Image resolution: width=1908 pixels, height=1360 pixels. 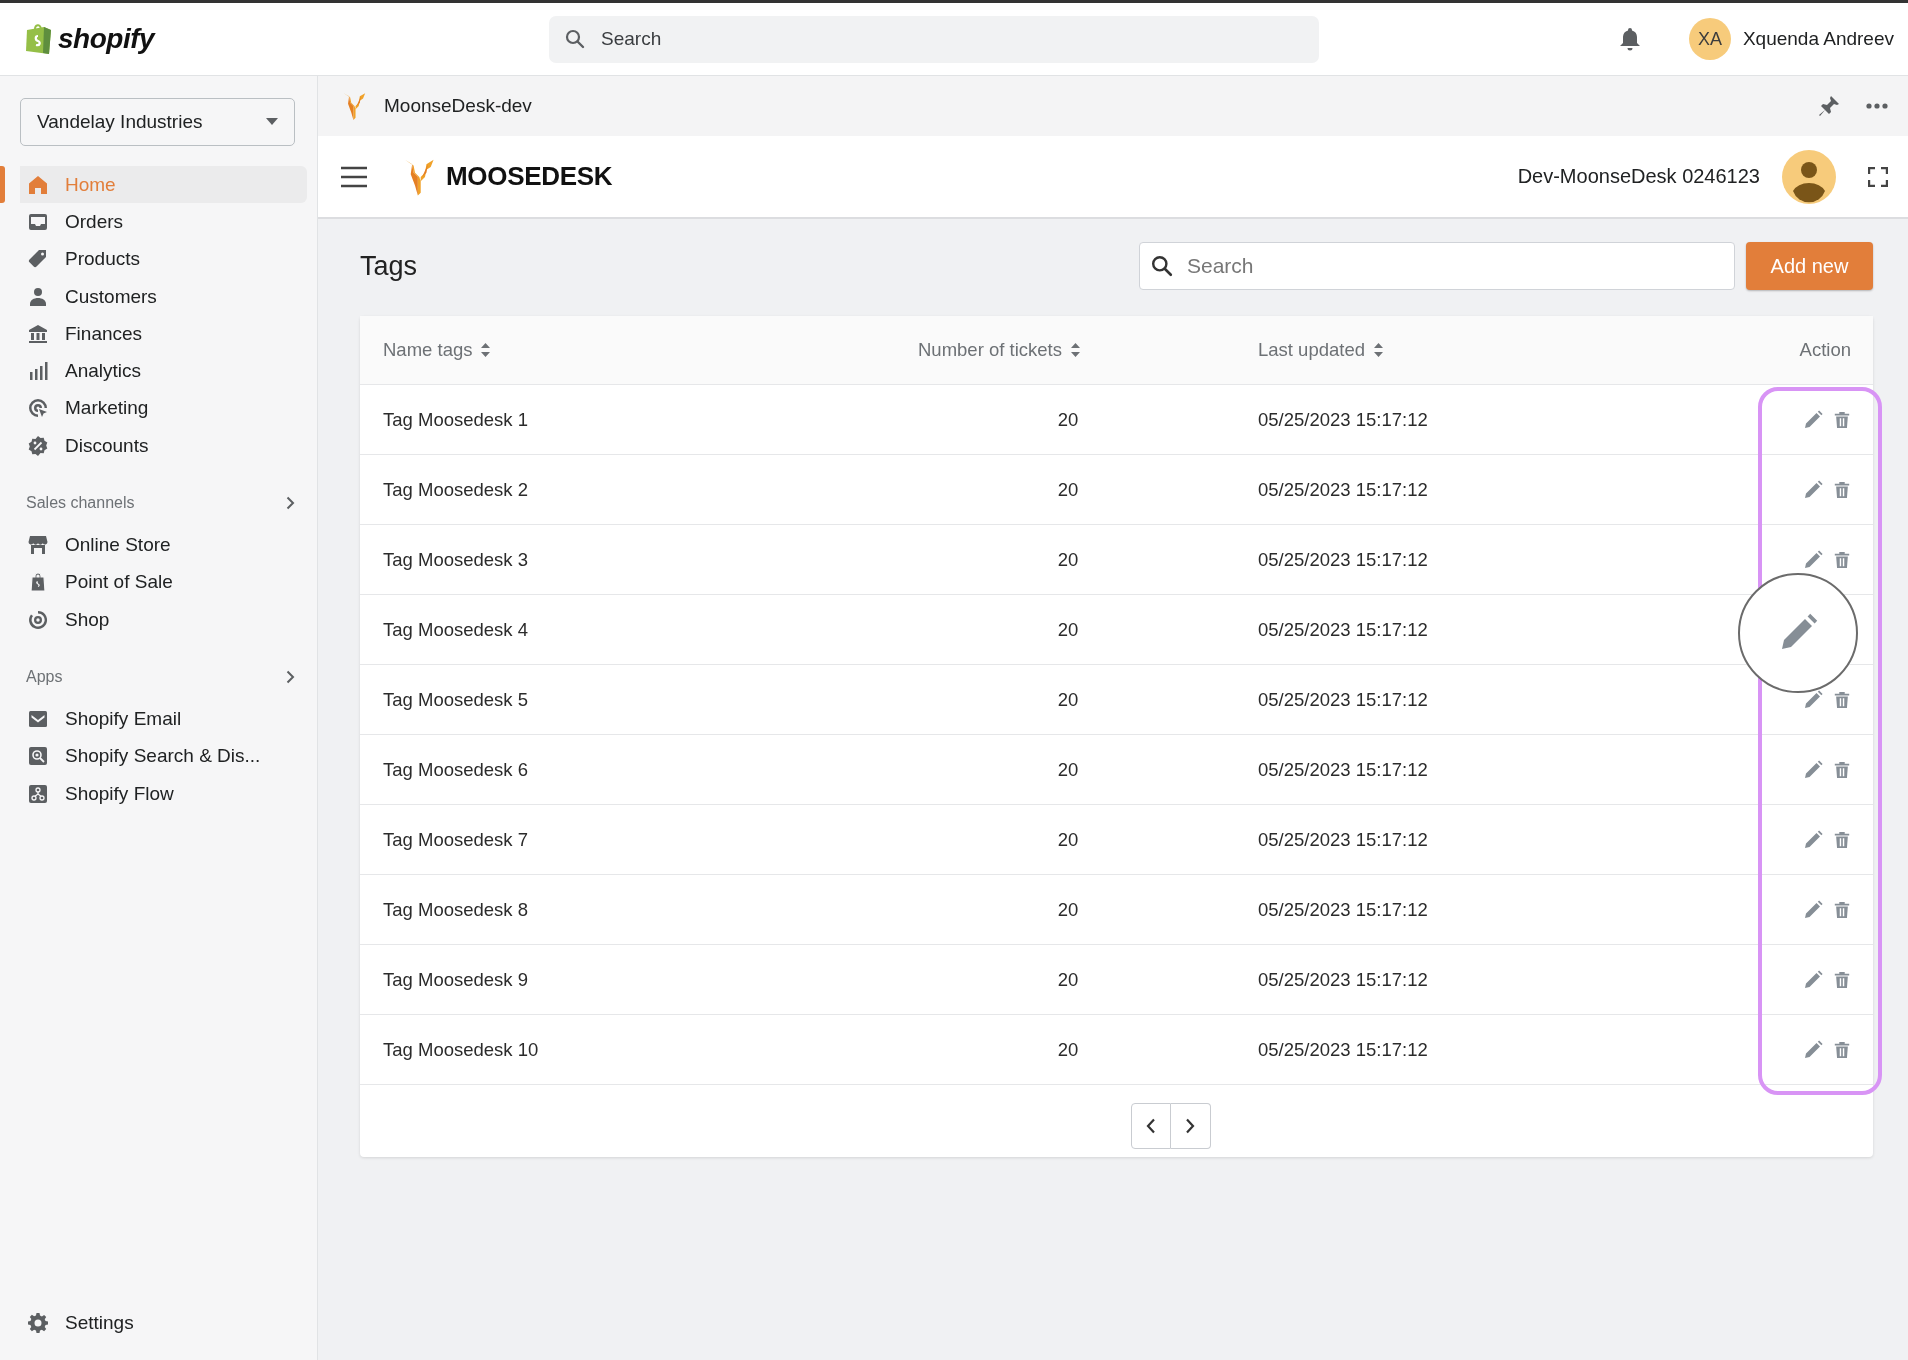 I want to click on user-avatar: XA, so click(x=1709, y=39).